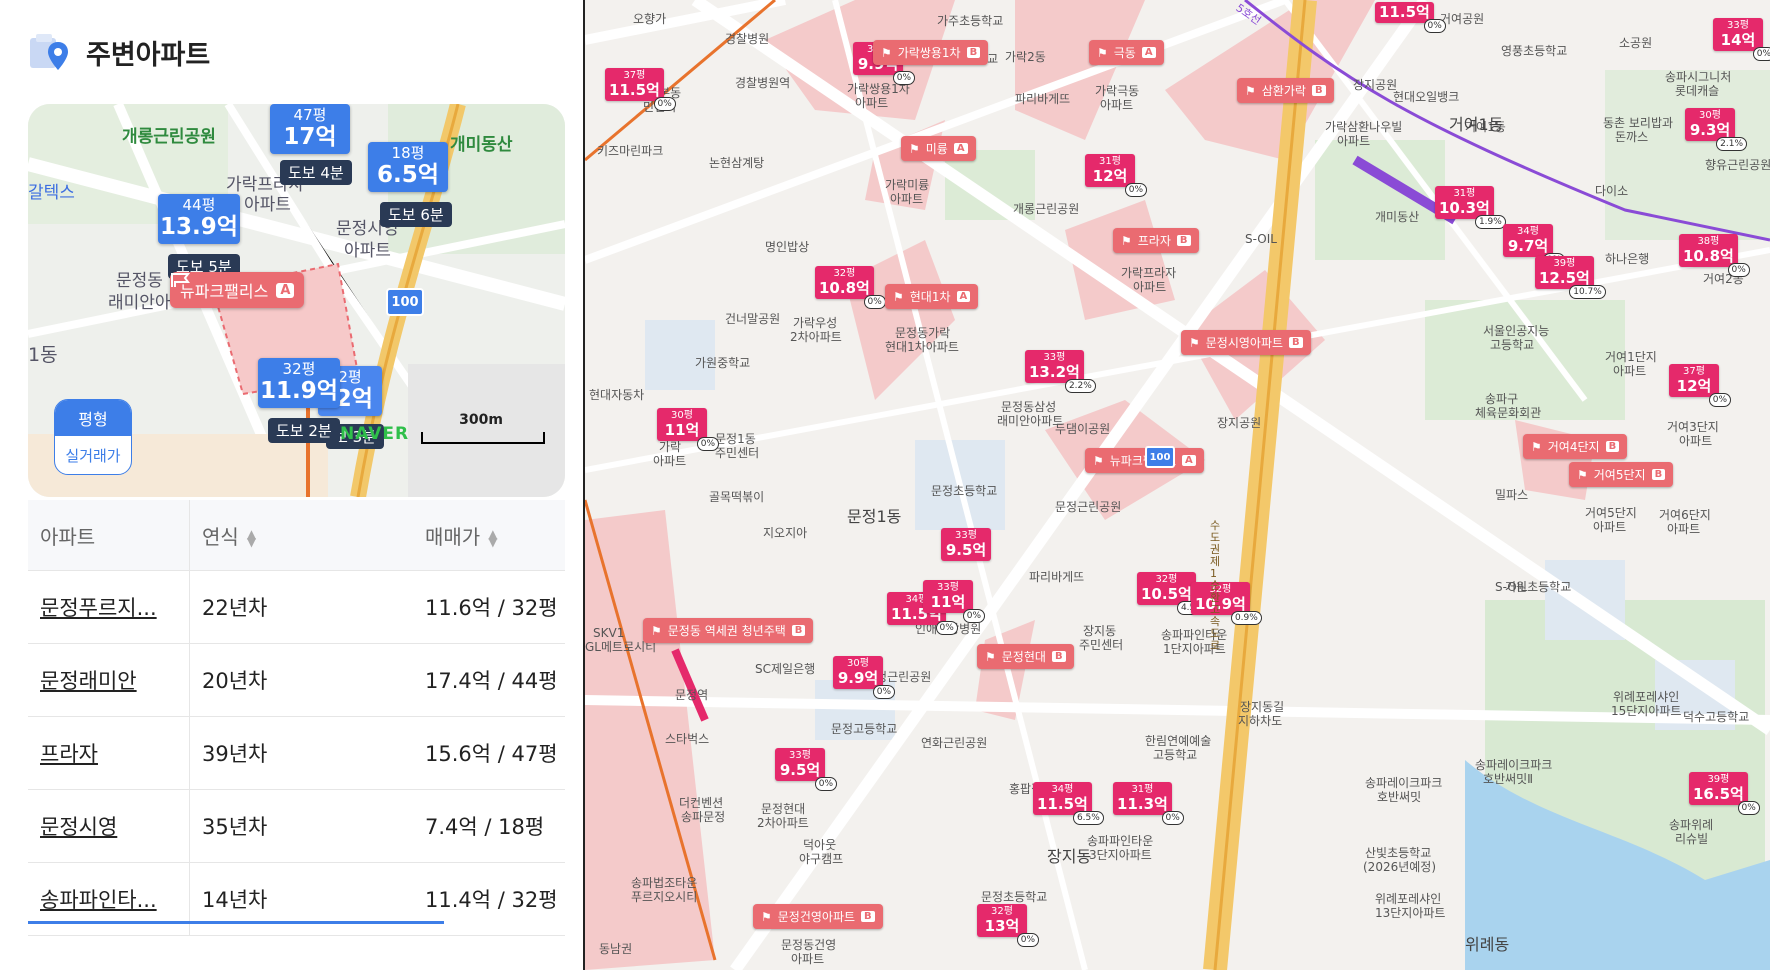 The height and width of the screenshot is (970, 1770). Describe the element at coordinates (296, 680) in the screenshot. I see `table-row: 문정래미안 20년차 17.4억 / 44평` at that location.